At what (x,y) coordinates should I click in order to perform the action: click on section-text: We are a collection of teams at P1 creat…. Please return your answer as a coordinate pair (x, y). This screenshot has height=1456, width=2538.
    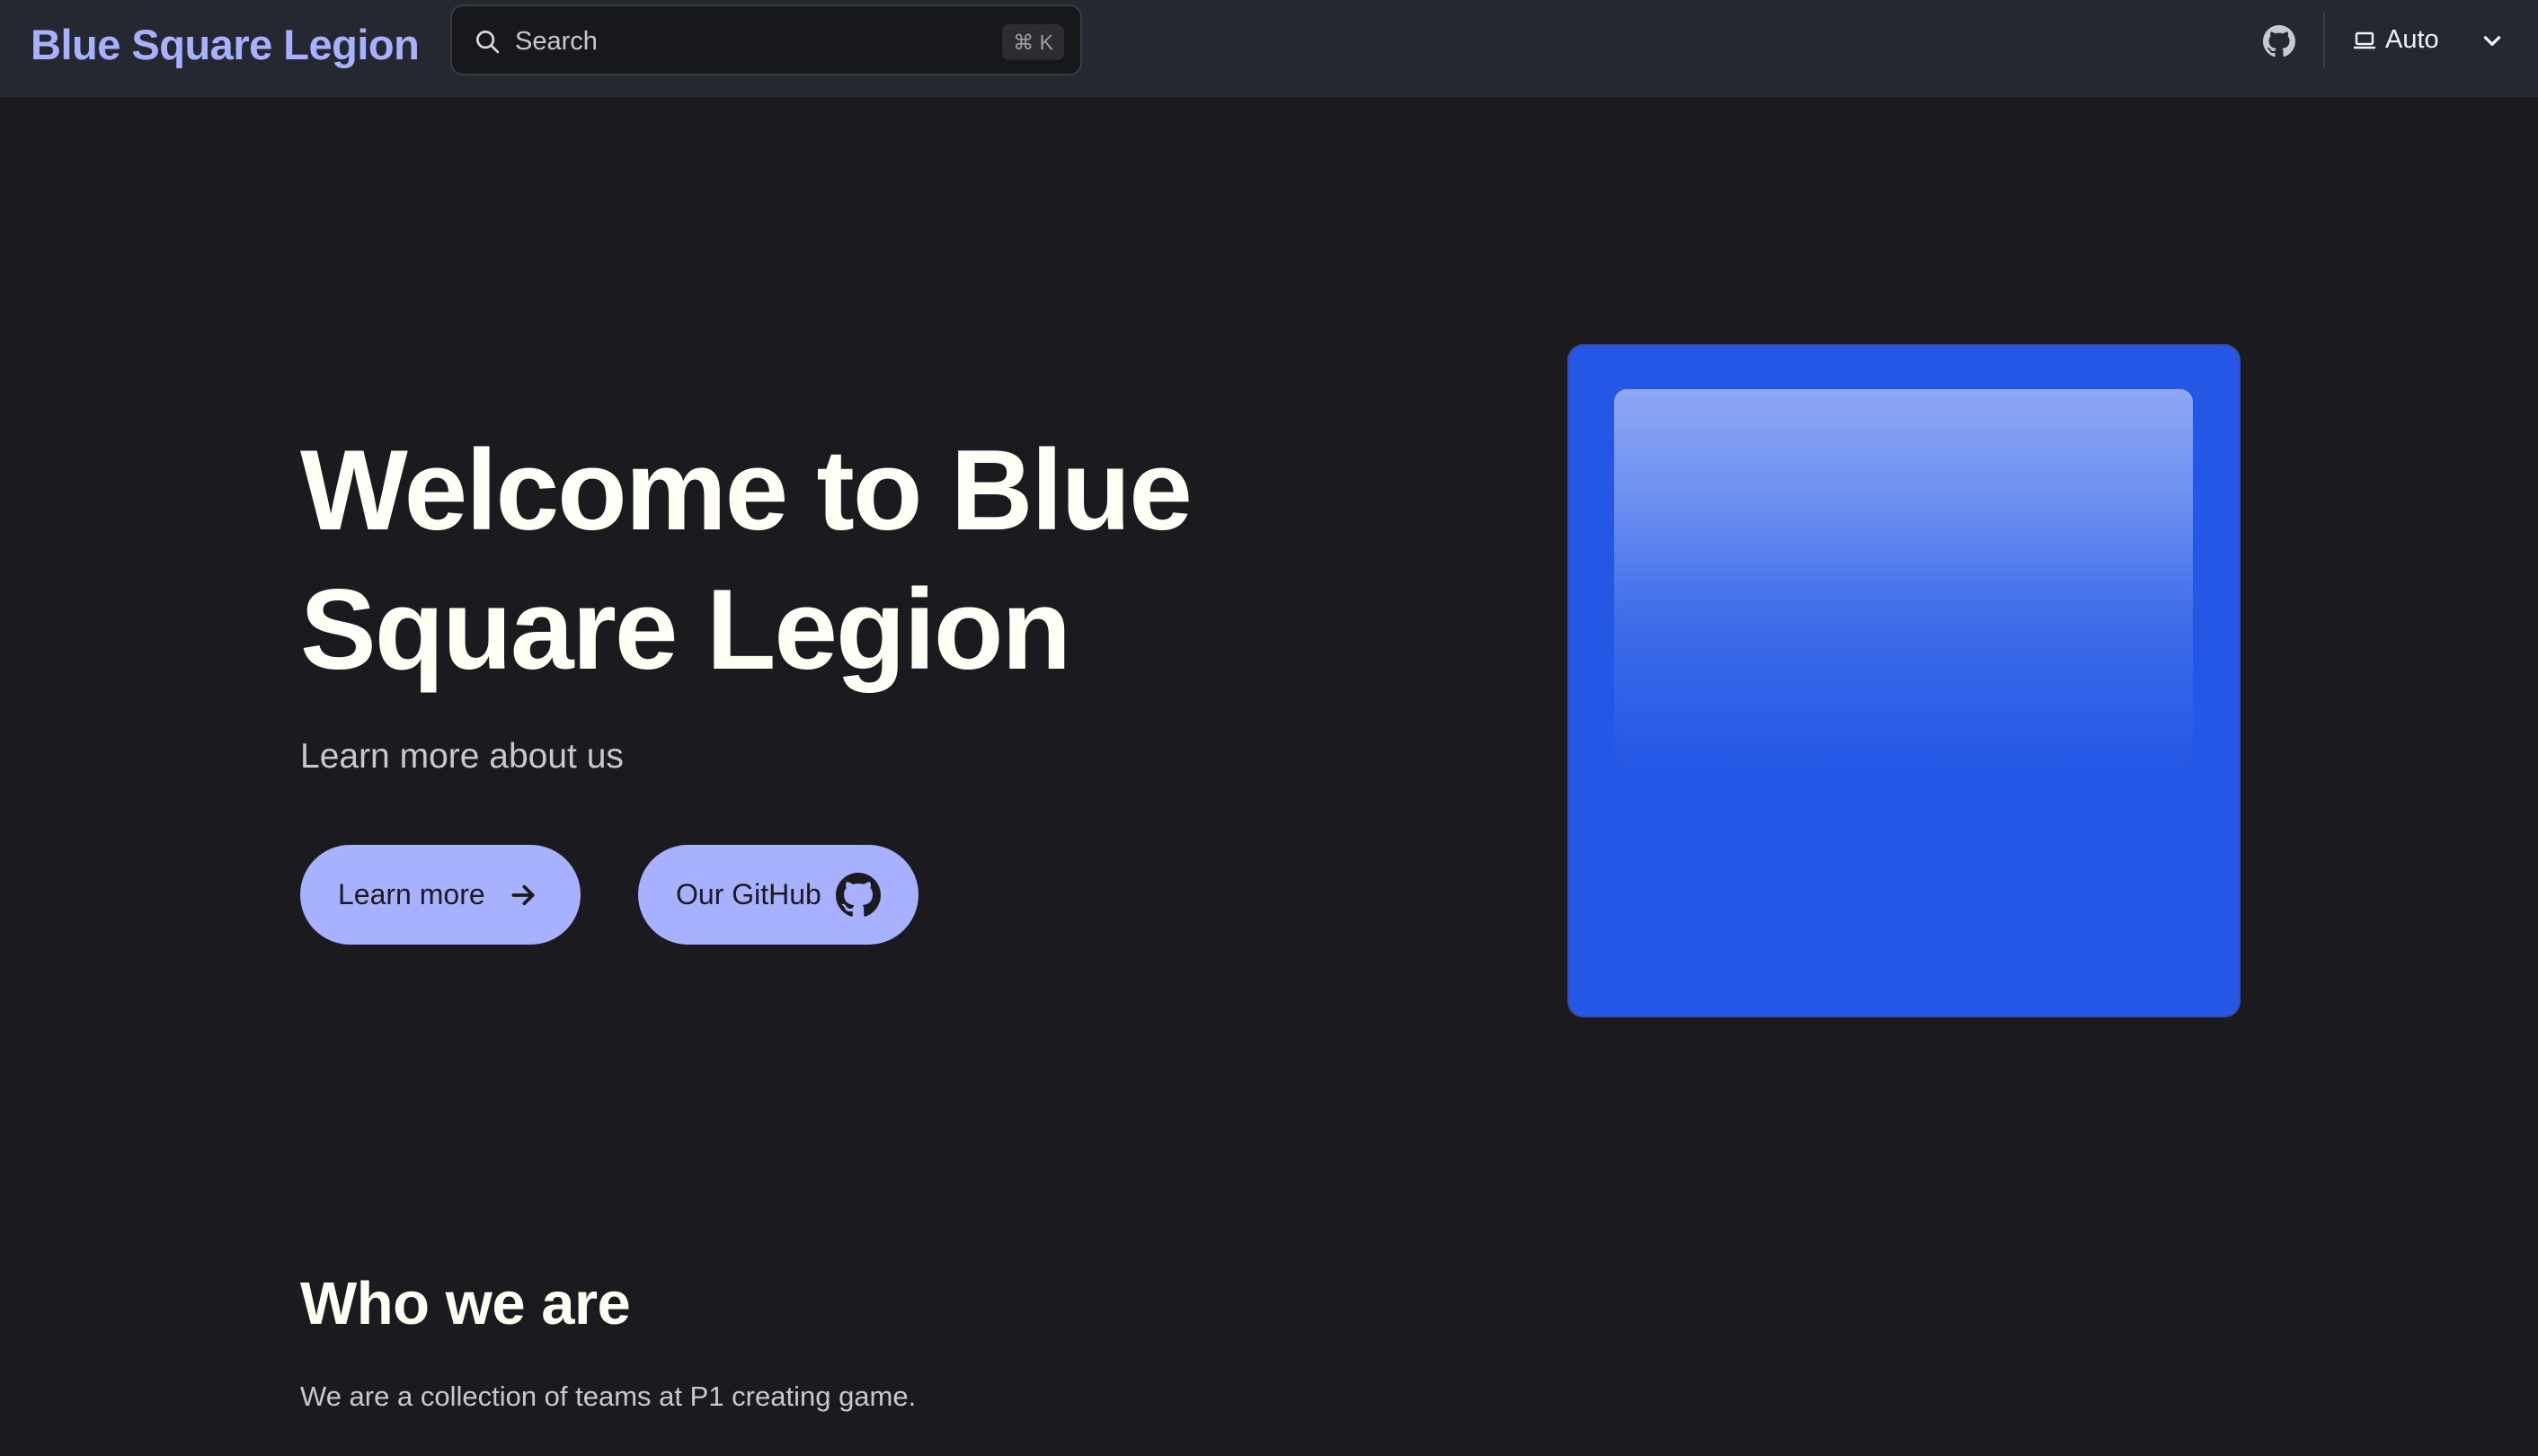
    Looking at the image, I should click on (608, 1396).